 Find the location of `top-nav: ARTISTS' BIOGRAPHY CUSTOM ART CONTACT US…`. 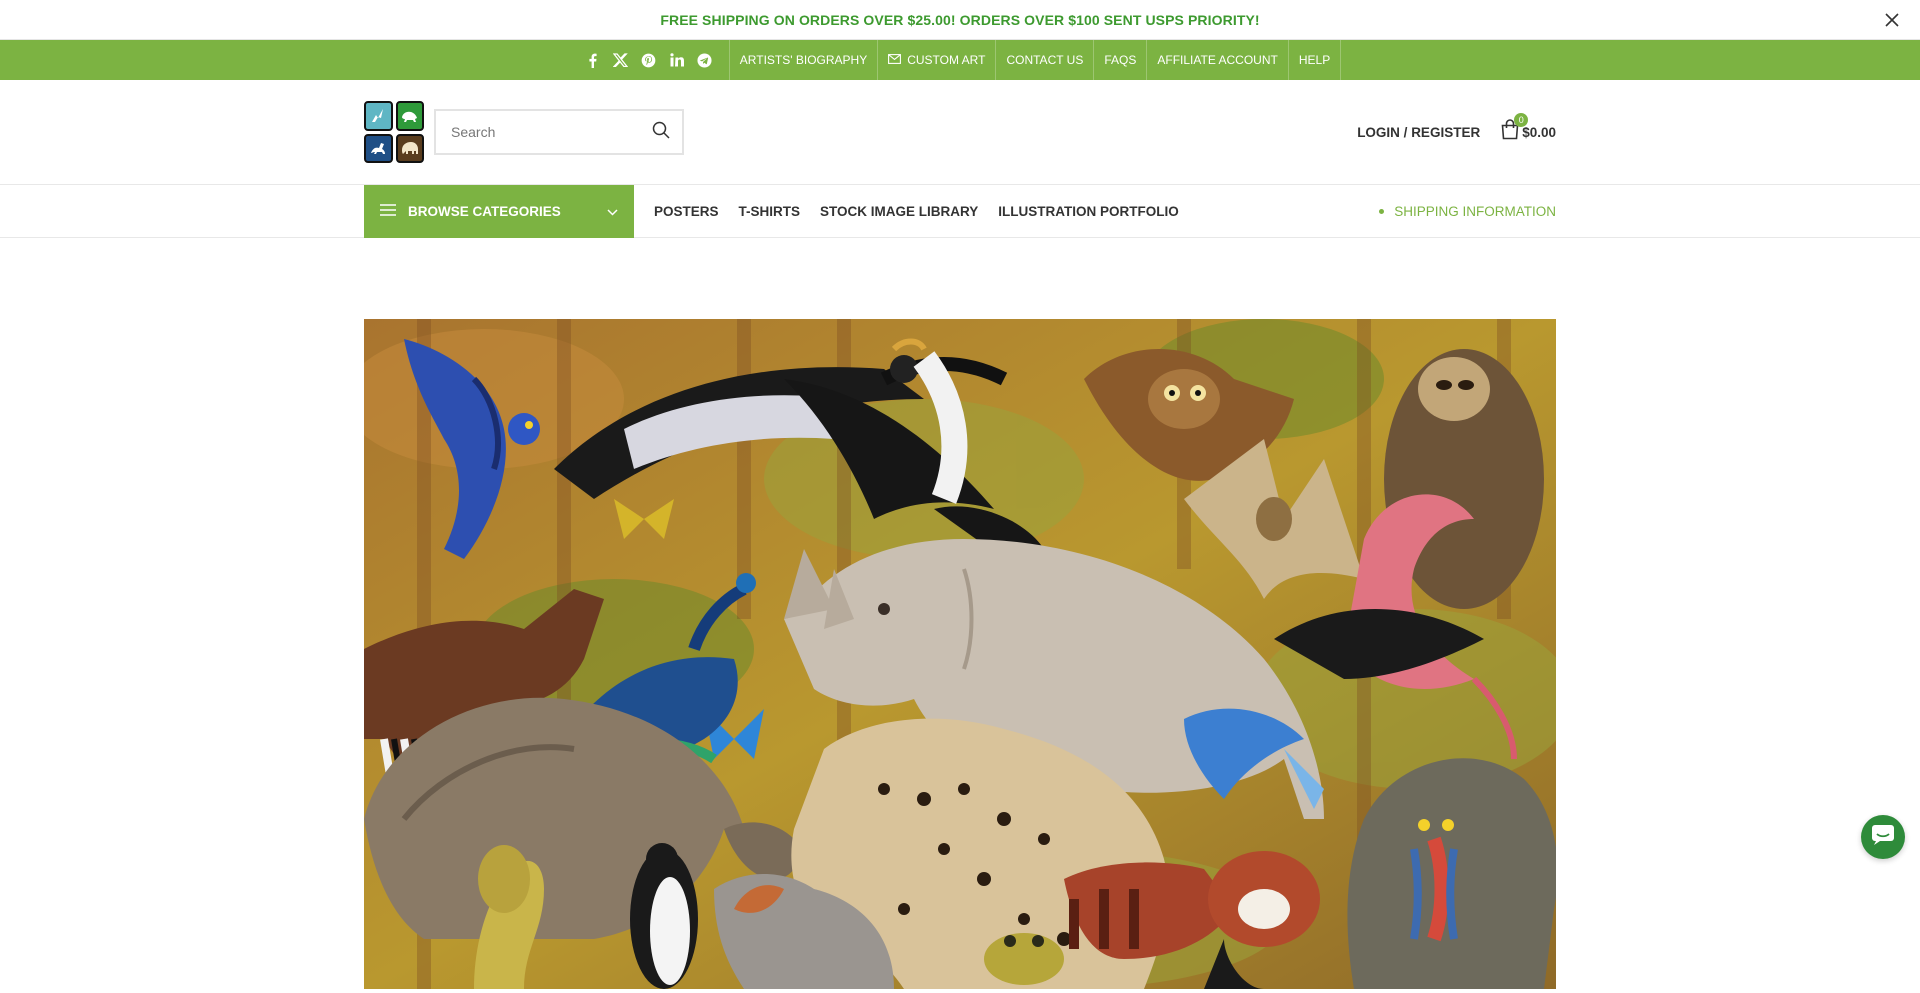

top-nav: ARTISTS' BIOGRAPHY CUSTOM ART CONTACT US… is located at coordinates (1035, 60).